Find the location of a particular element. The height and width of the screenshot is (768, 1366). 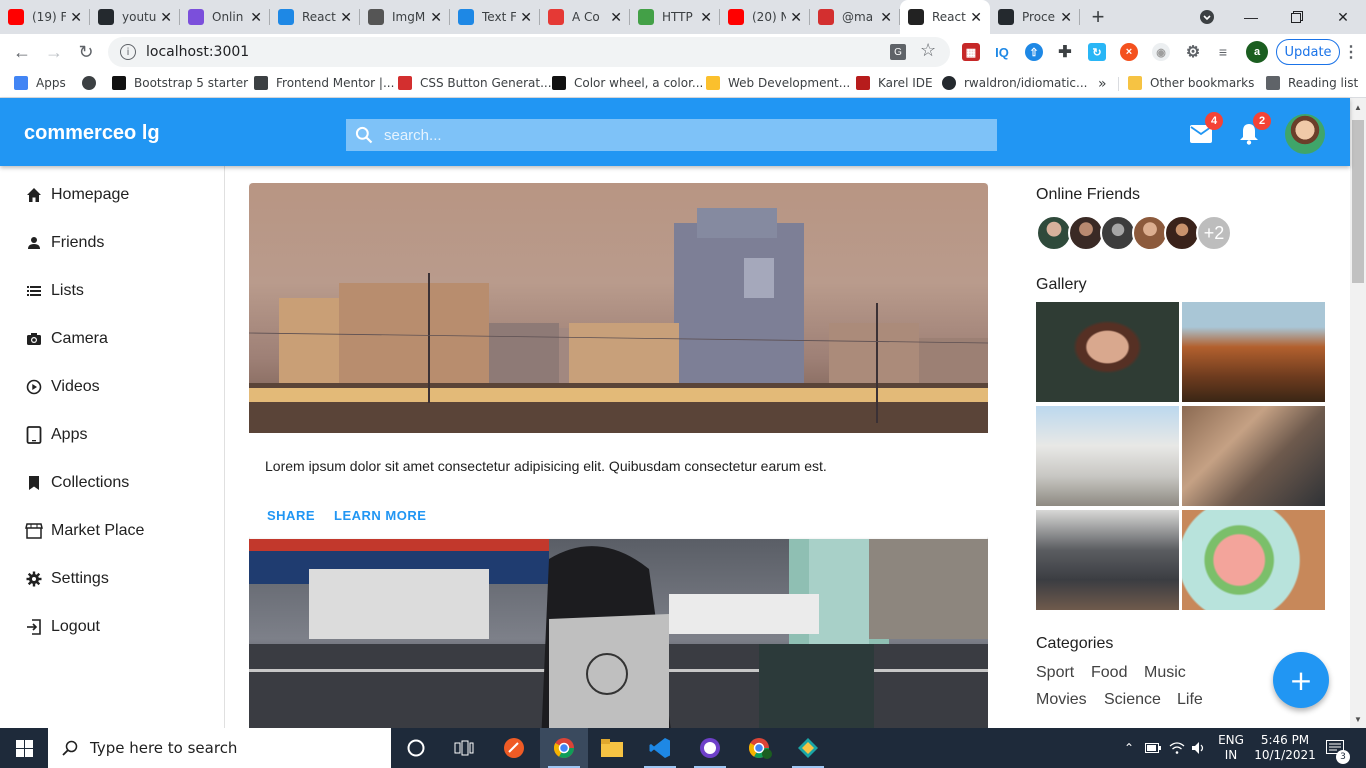

search-input is located at coordinates (684, 135).